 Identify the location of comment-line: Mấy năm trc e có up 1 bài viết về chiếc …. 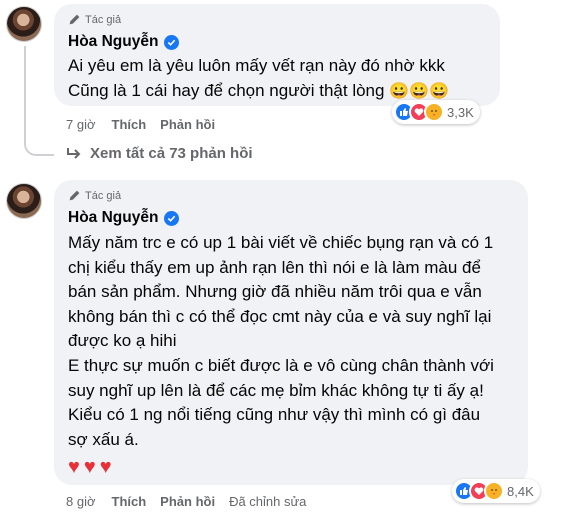
(281, 242).